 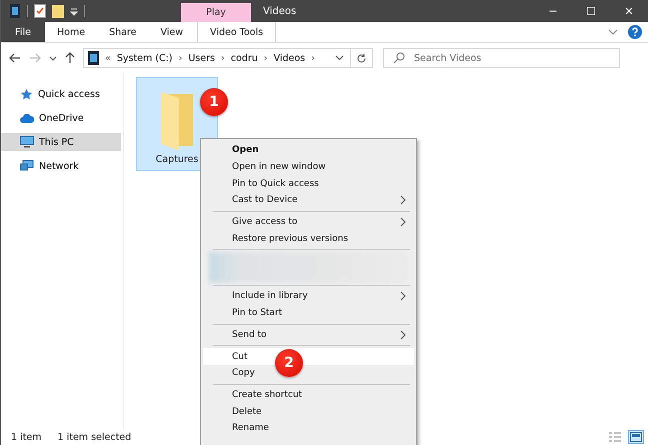 I want to click on dropdown-icon, so click(x=74, y=11).